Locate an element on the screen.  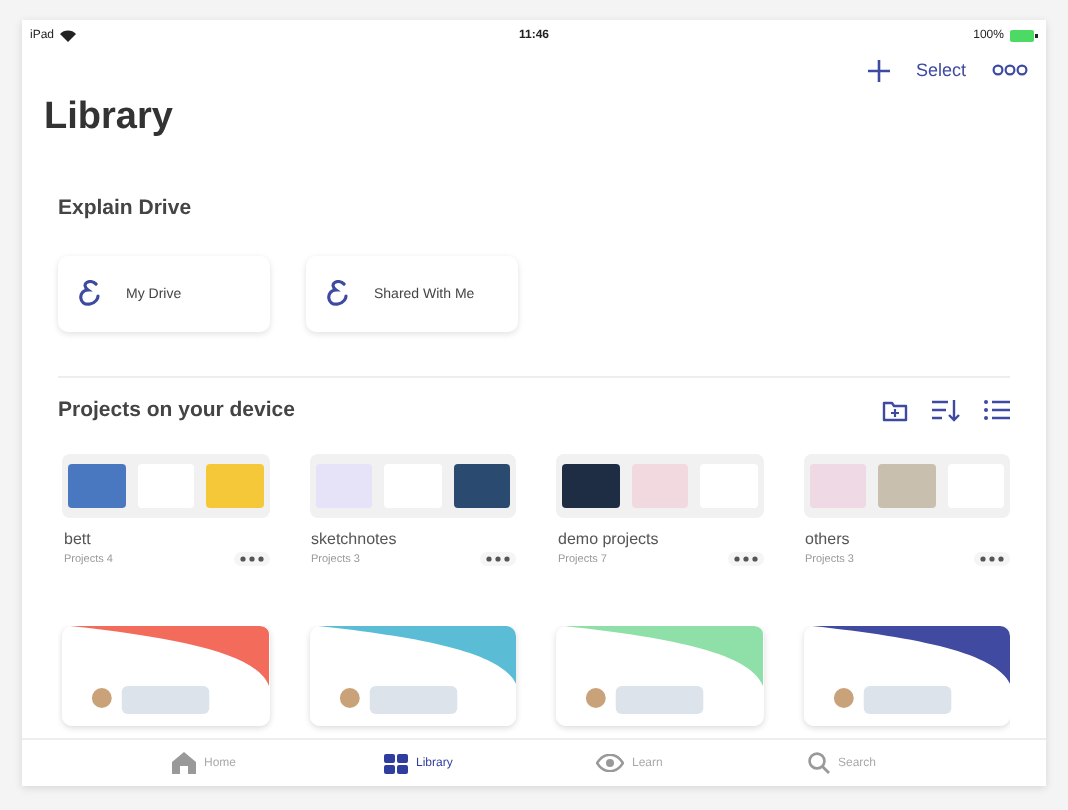
folder-name: demo projects is located at coordinates (608, 539).